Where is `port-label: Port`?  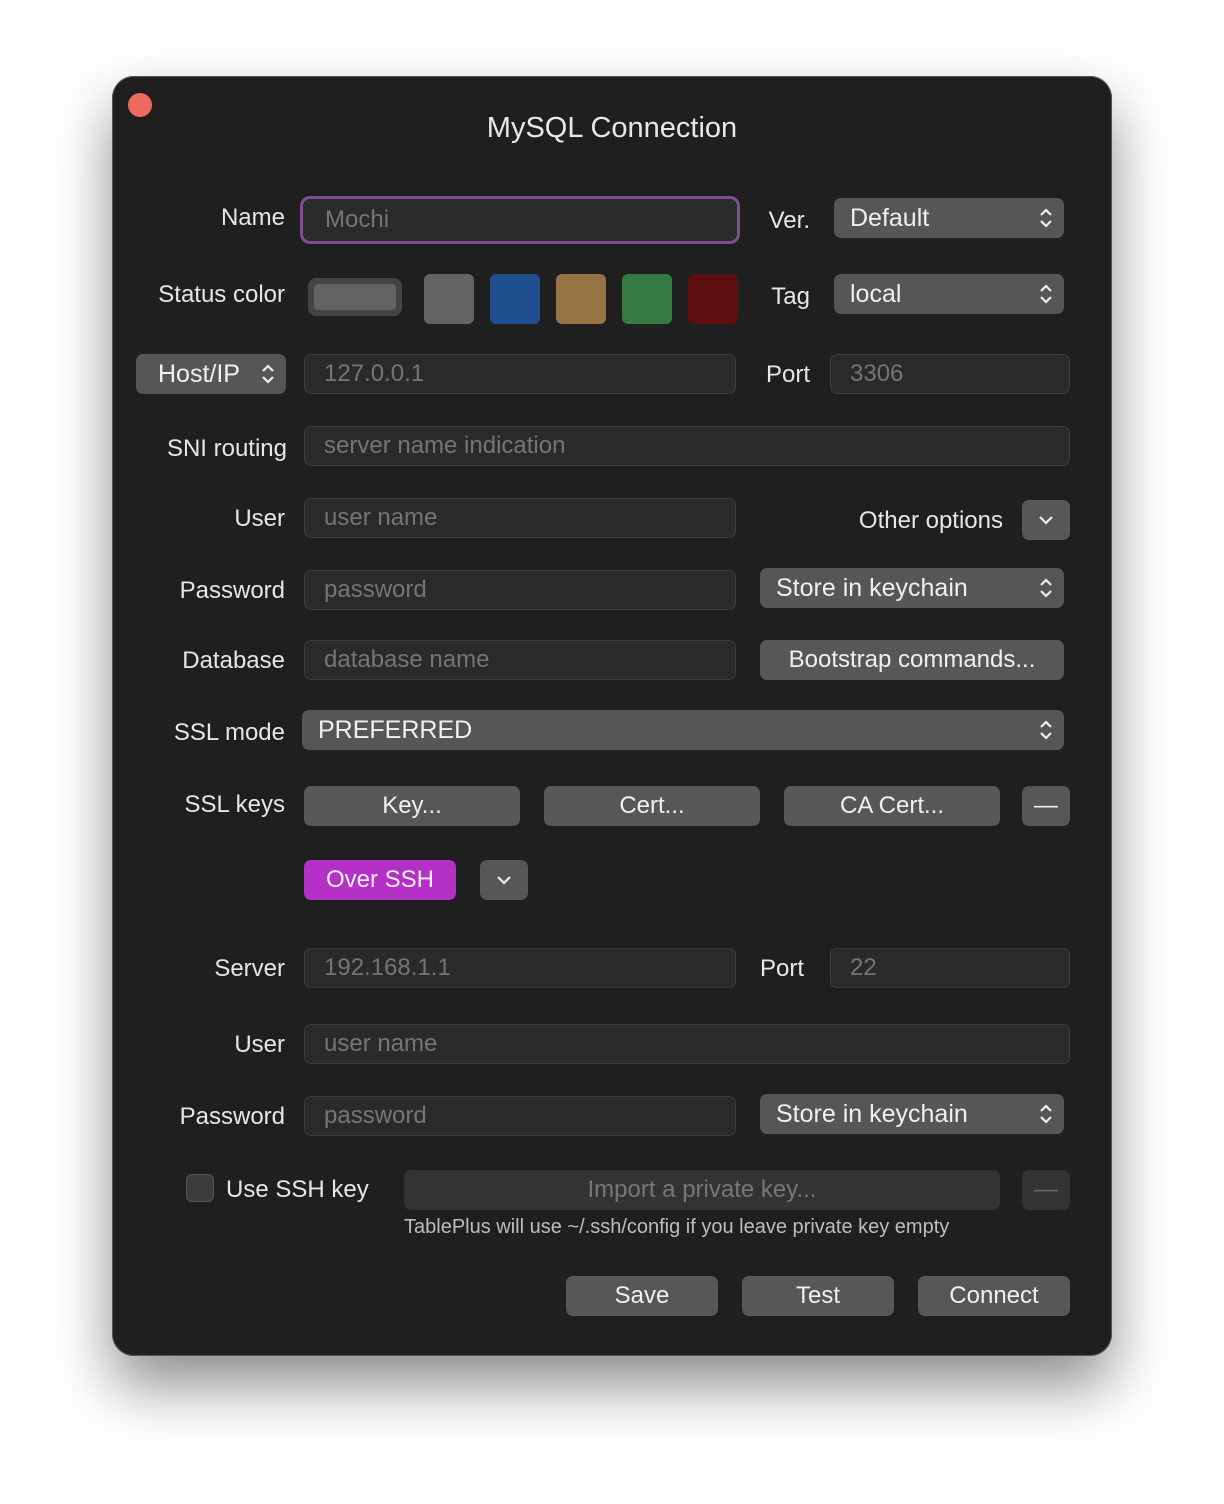 port-label: Port is located at coordinates (787, 374).